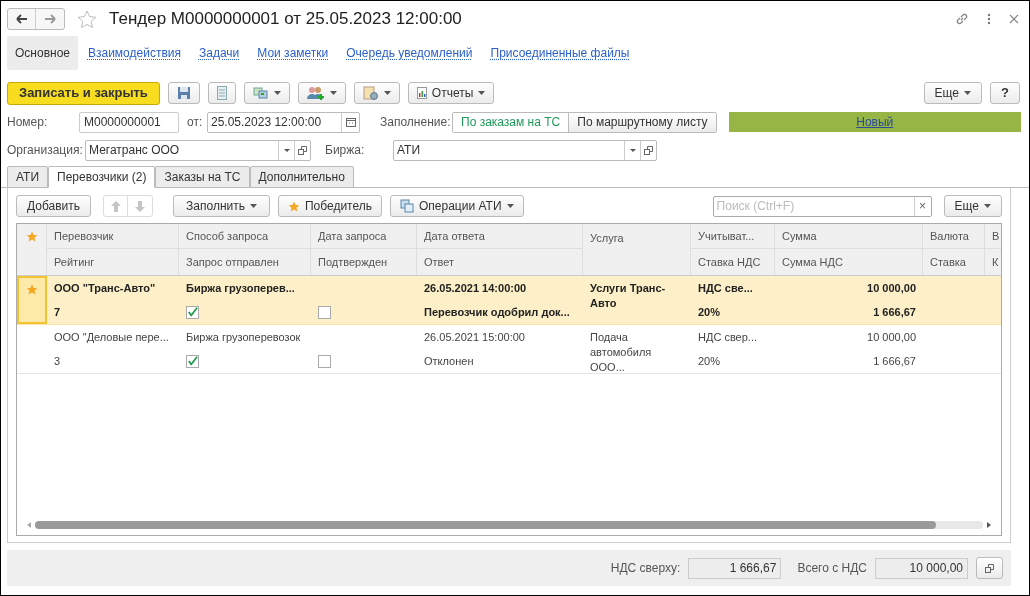 The width and height of the screenshot is (1030, 596). I want to click on exchange-field: АТИ, so click(525, 150).